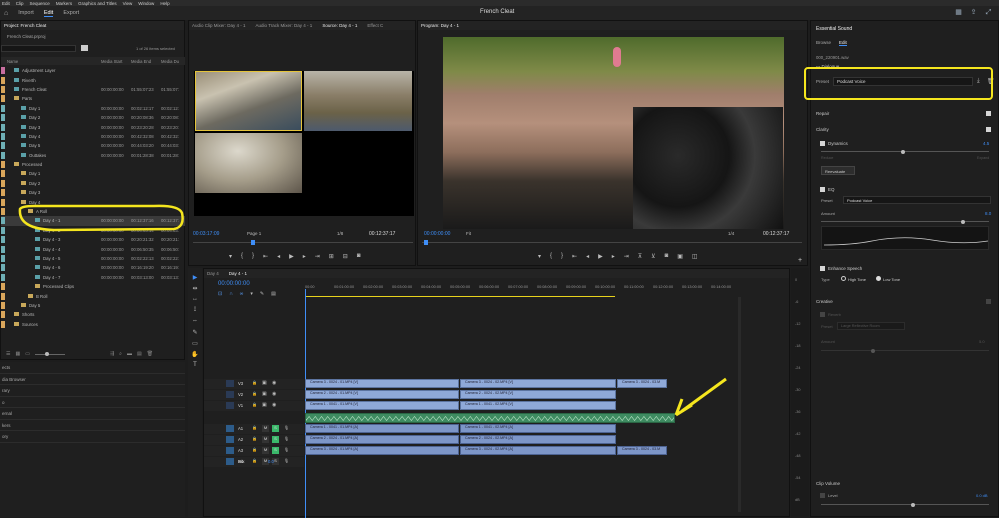  Describe the element at coordinates (170, 61) in the screenshot. I see `col-media-dur: Media Du` at that location.